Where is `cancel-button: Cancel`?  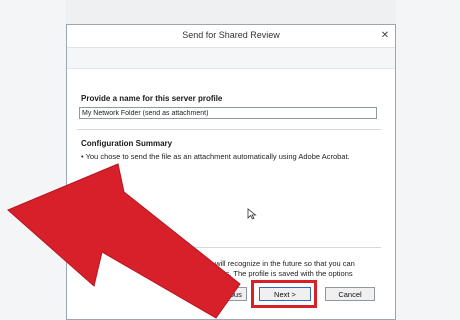
cancel-button: Cancel is located at coordinates (350, 294).